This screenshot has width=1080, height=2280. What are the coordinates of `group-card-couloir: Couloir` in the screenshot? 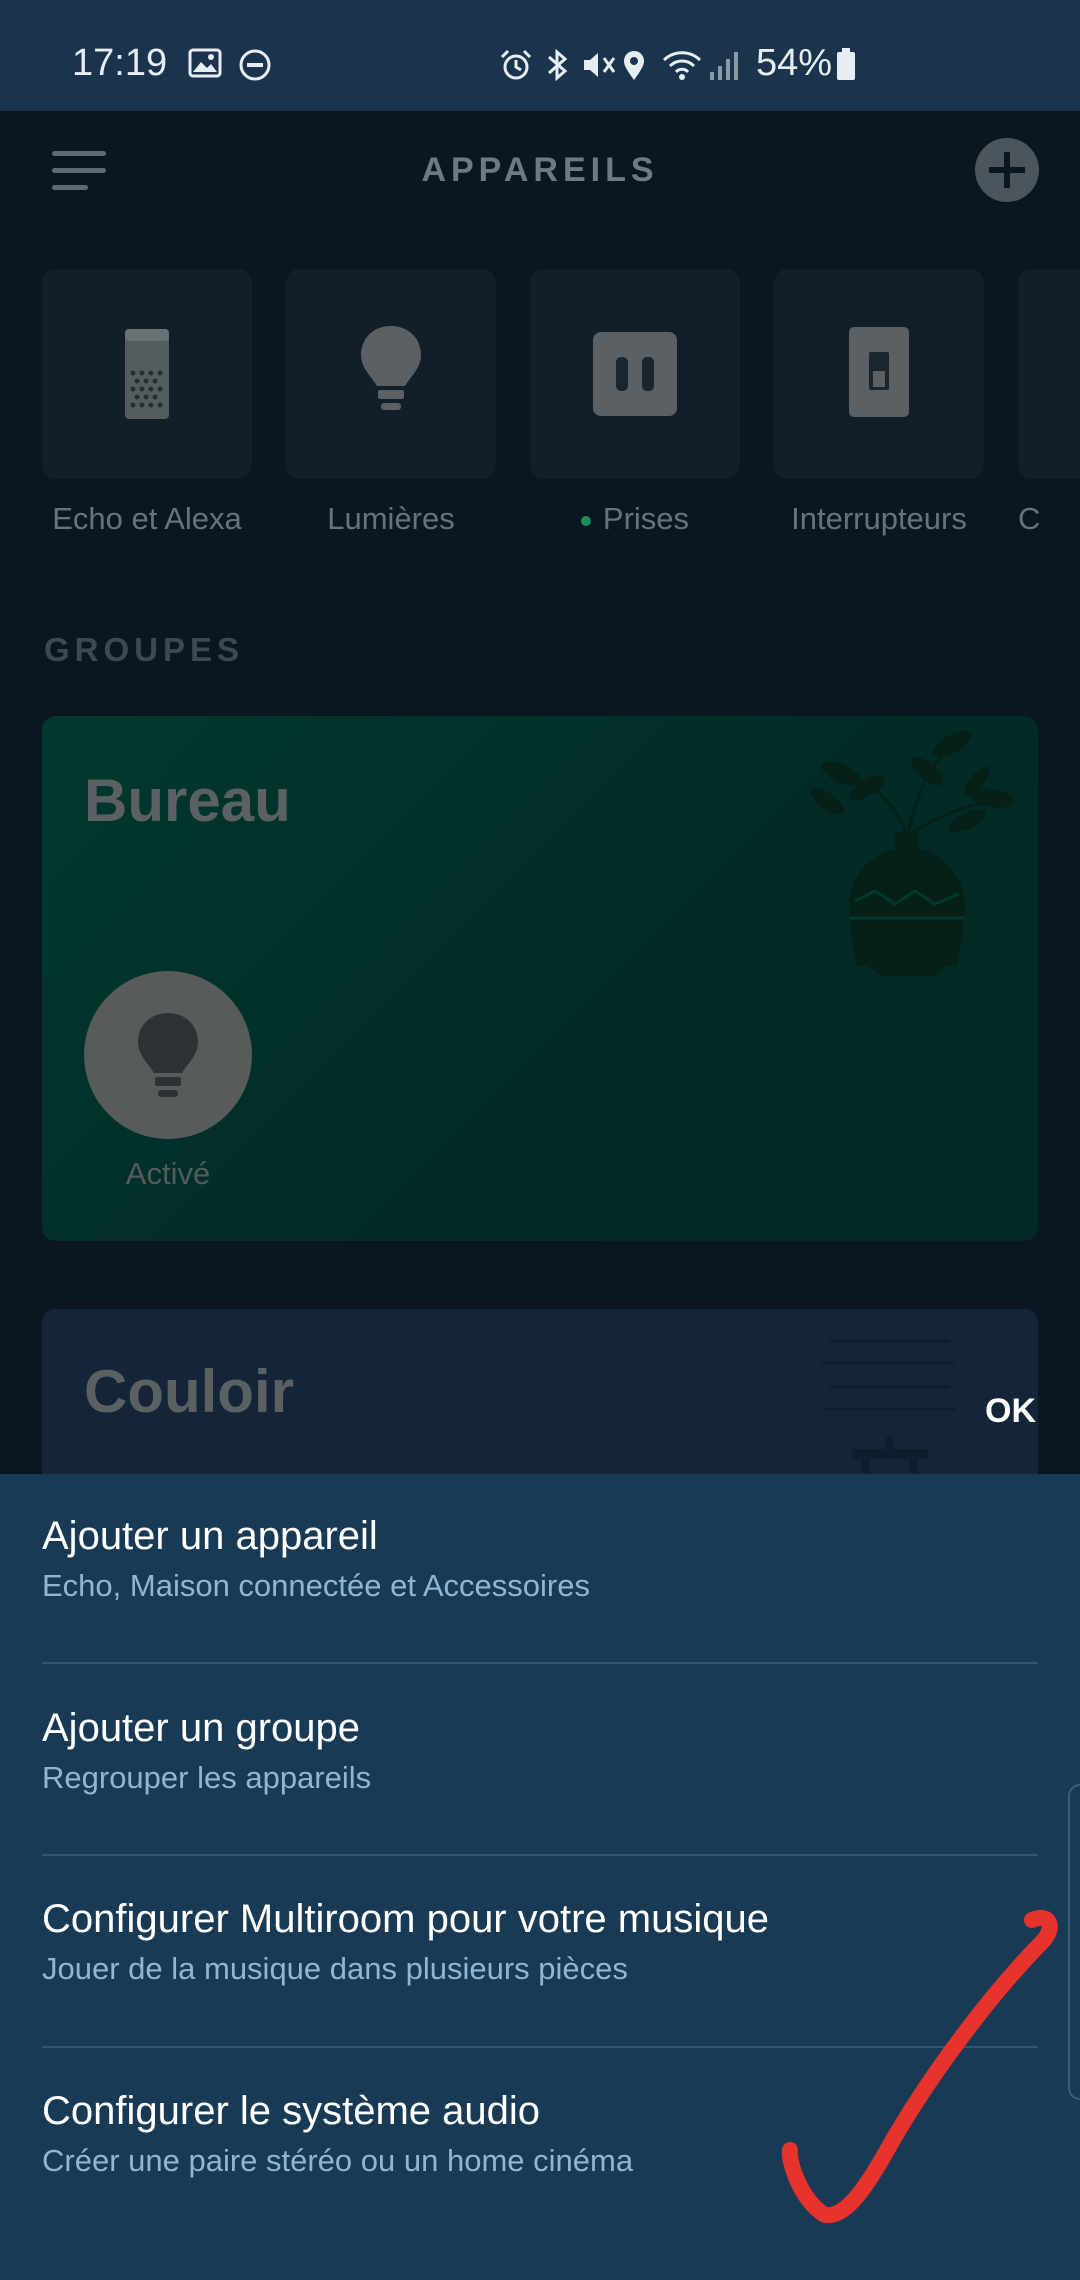 It's located at (540, 1391).